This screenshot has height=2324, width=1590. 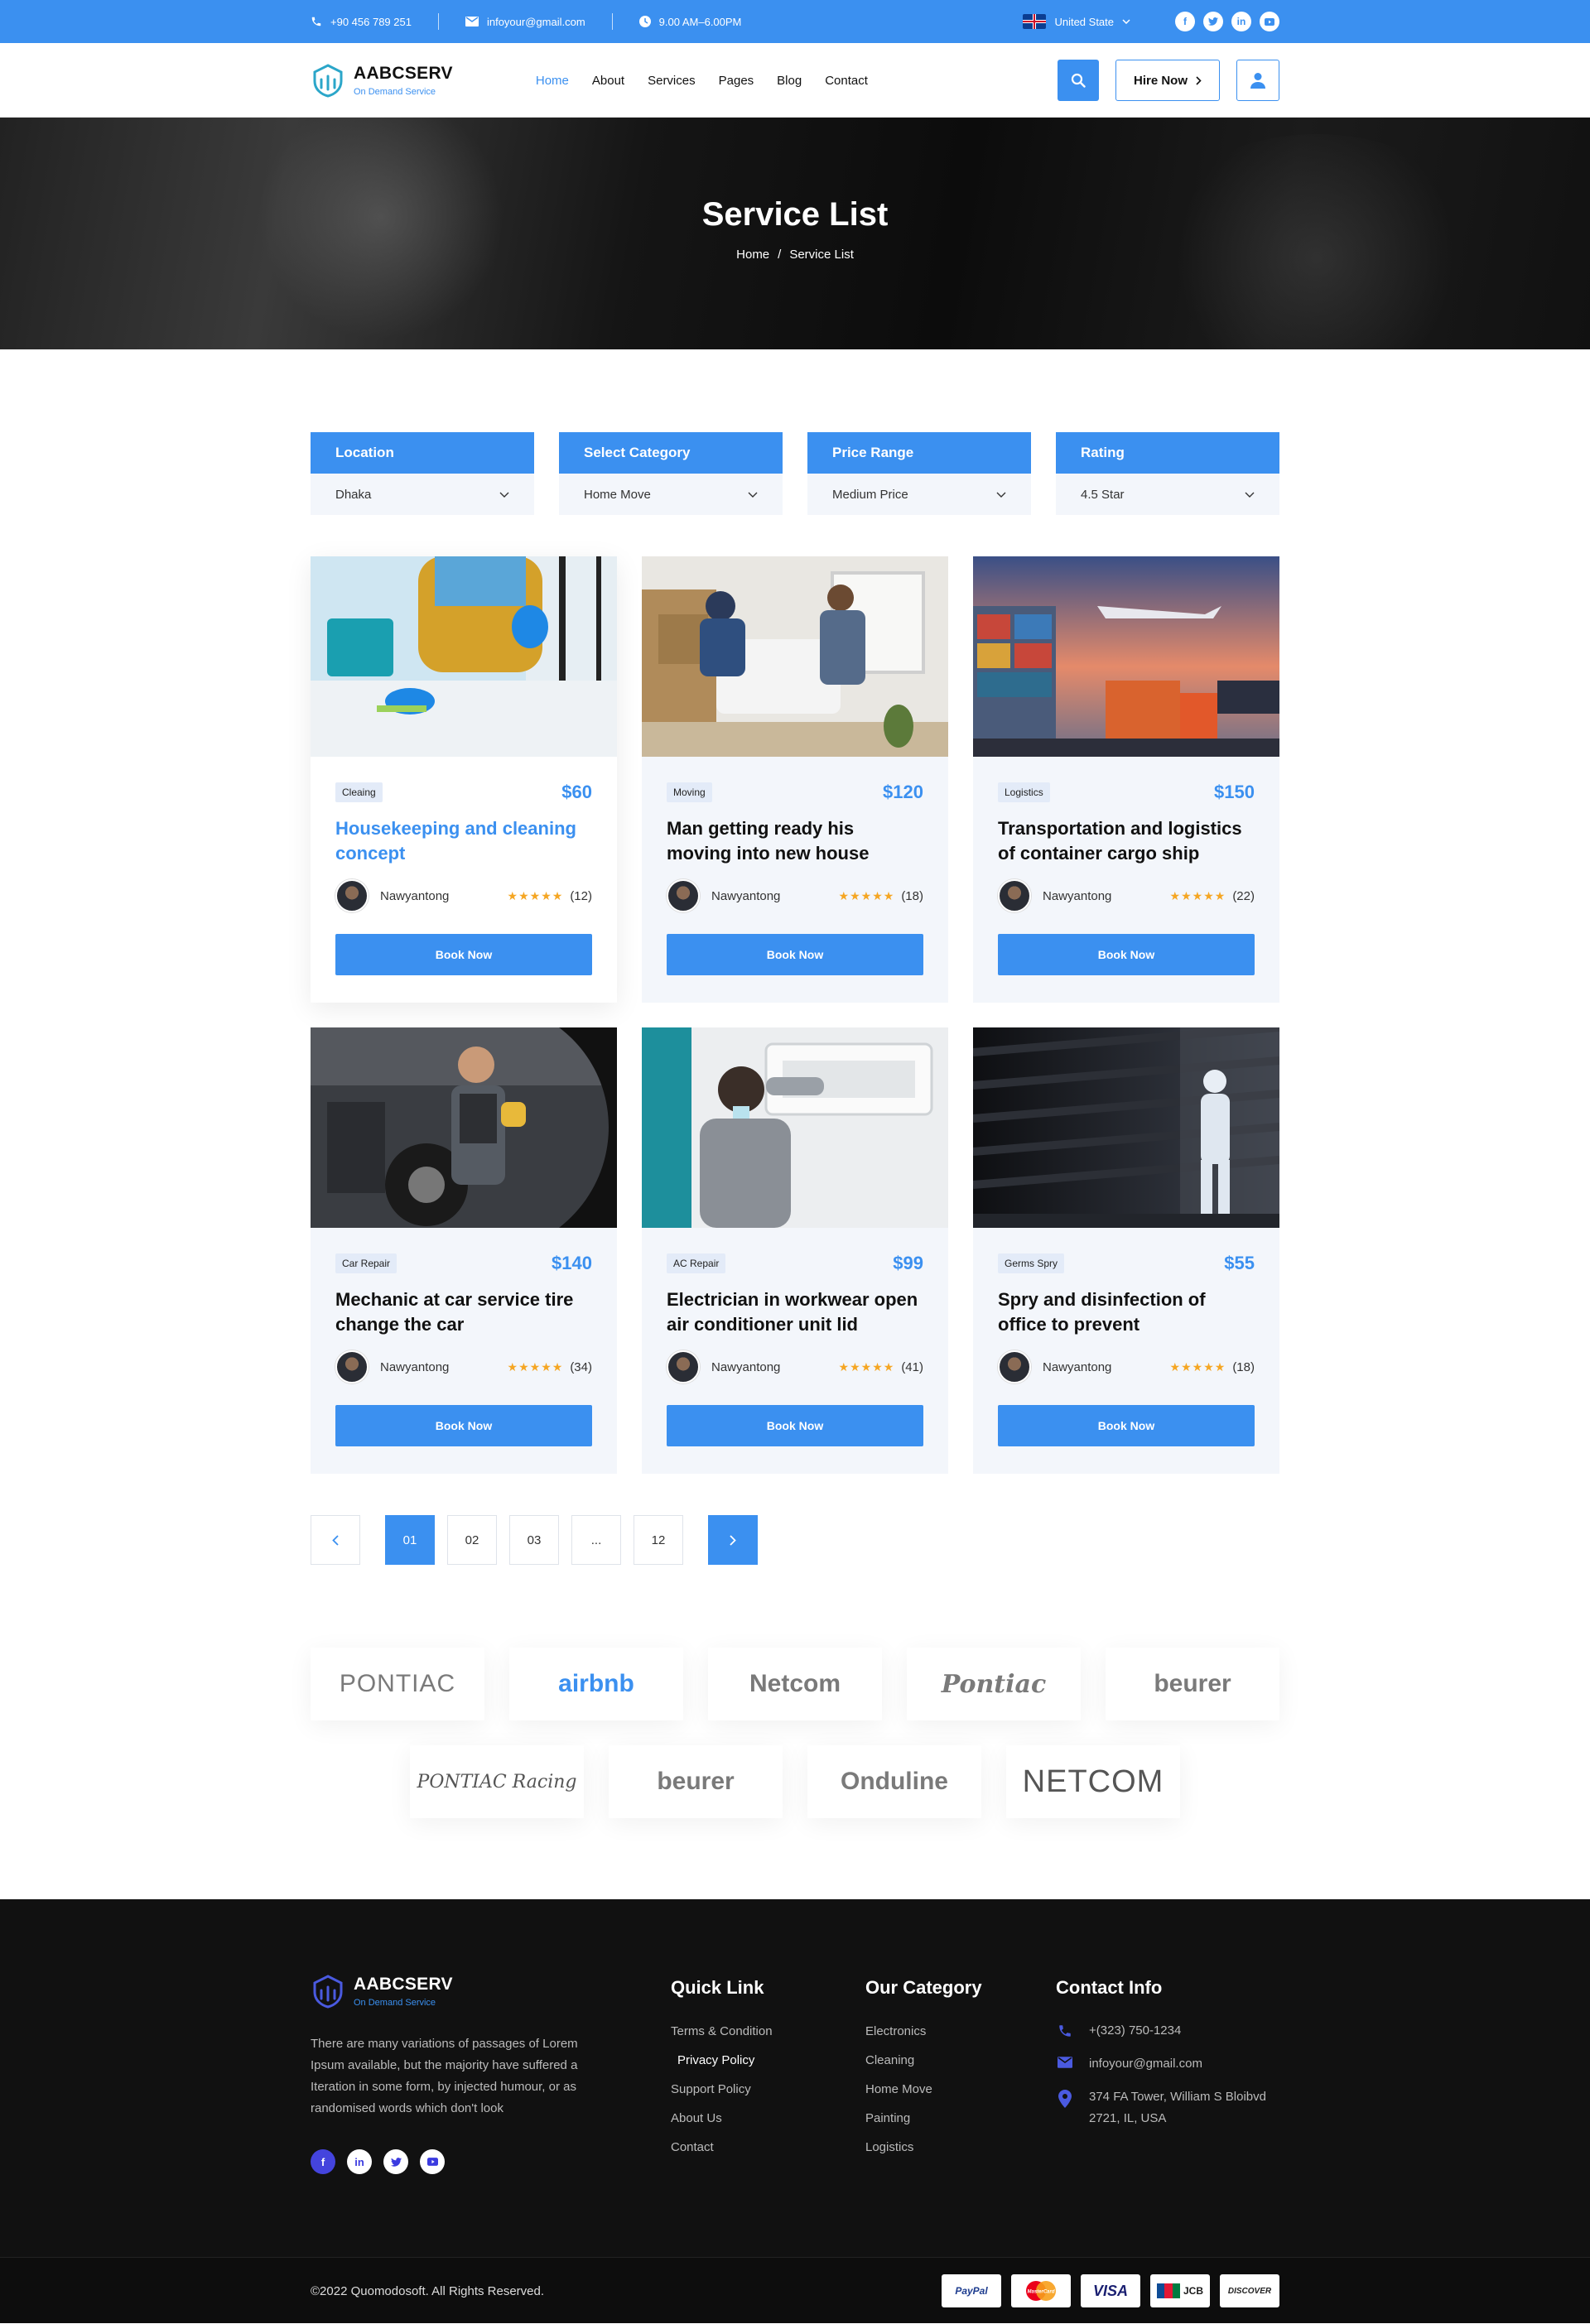 What do you see at coordinates (994, 1684) in the screenshot?
I see `brand-logo-pontiac-script: Pontiac` at bounding box center [994, 1684].